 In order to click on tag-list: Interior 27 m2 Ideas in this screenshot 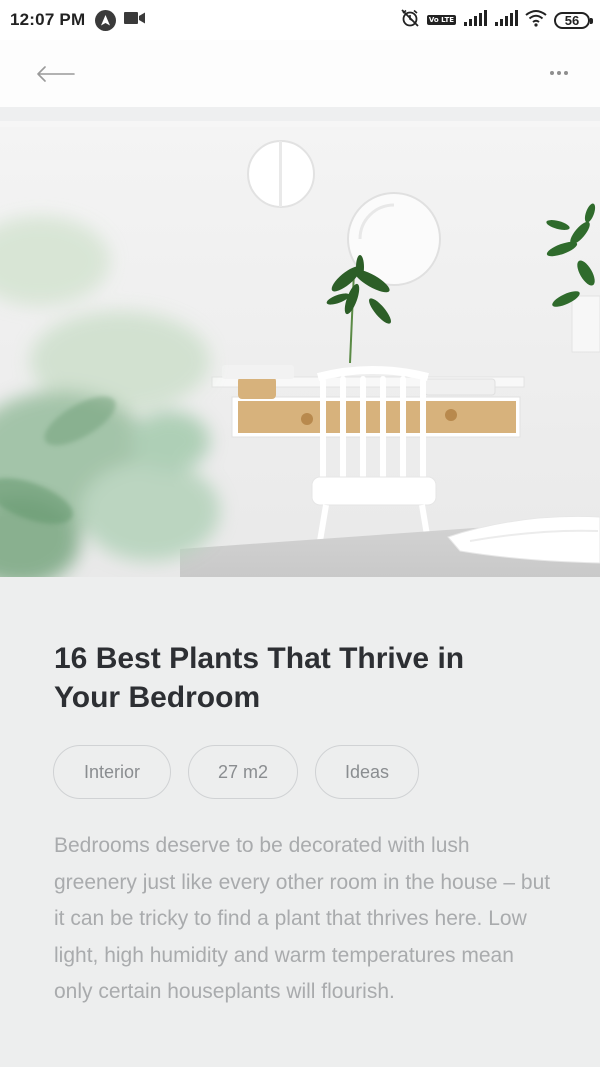, I will do `click(236, 772)`.